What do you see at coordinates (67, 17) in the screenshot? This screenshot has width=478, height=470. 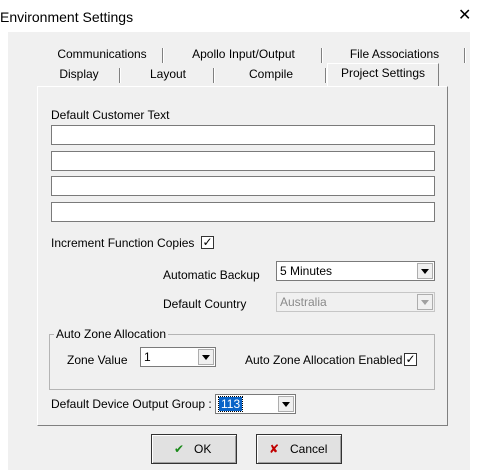 I see `window-title: Environment Settings` at bounding box center [67, 17].